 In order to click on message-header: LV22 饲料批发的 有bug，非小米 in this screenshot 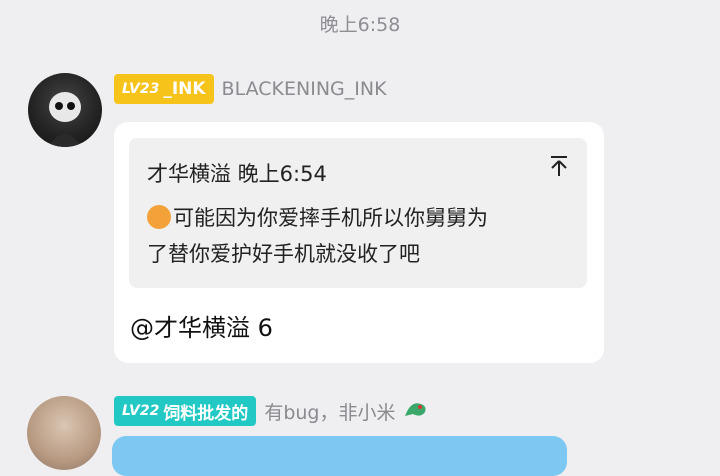, I will do `click(271, 411)`.